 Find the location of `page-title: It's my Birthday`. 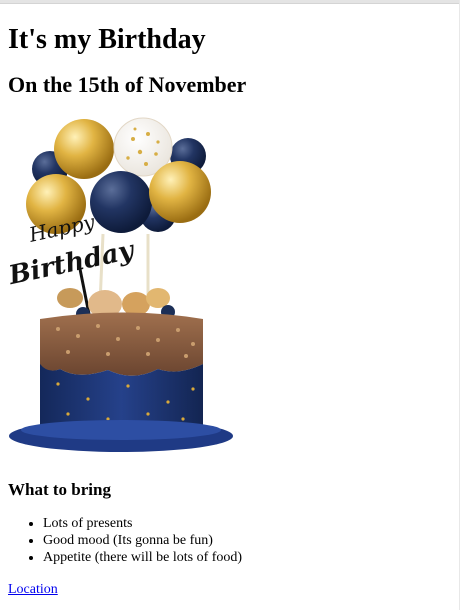

page-title: It's my Birthday is located at coordinates (107, 39).